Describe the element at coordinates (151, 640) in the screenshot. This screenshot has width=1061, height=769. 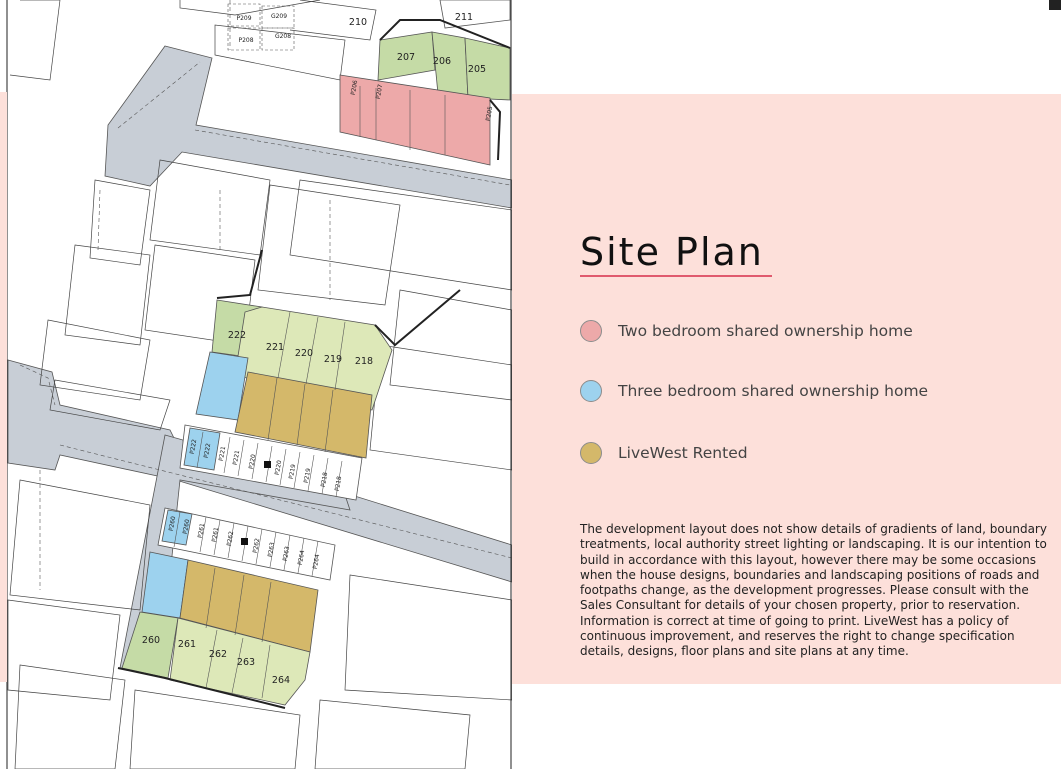
I see `plot-label: 260` at that location.